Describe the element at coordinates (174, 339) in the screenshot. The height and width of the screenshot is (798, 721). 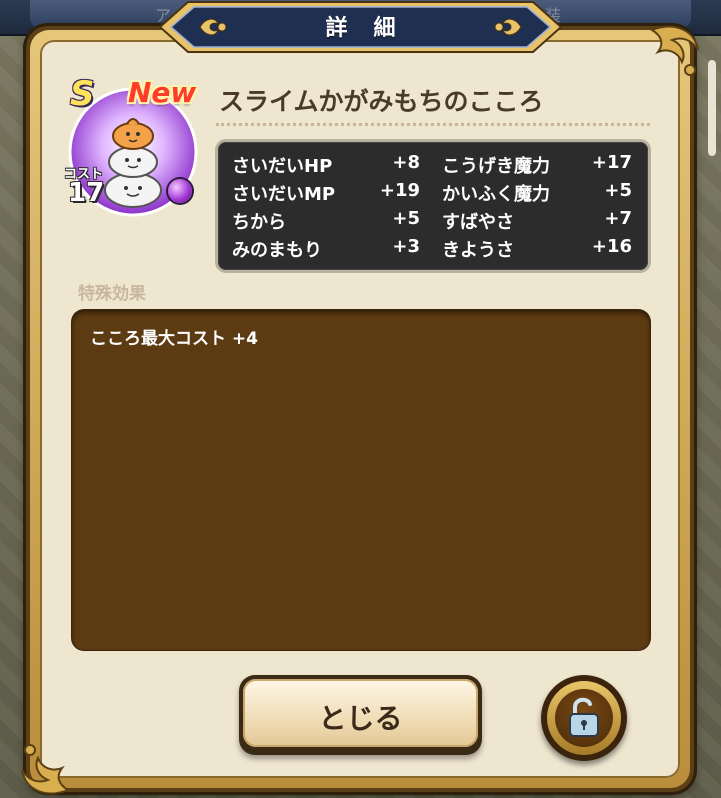
I see `special-effect-text: こころ最大コスト +4` at that location.